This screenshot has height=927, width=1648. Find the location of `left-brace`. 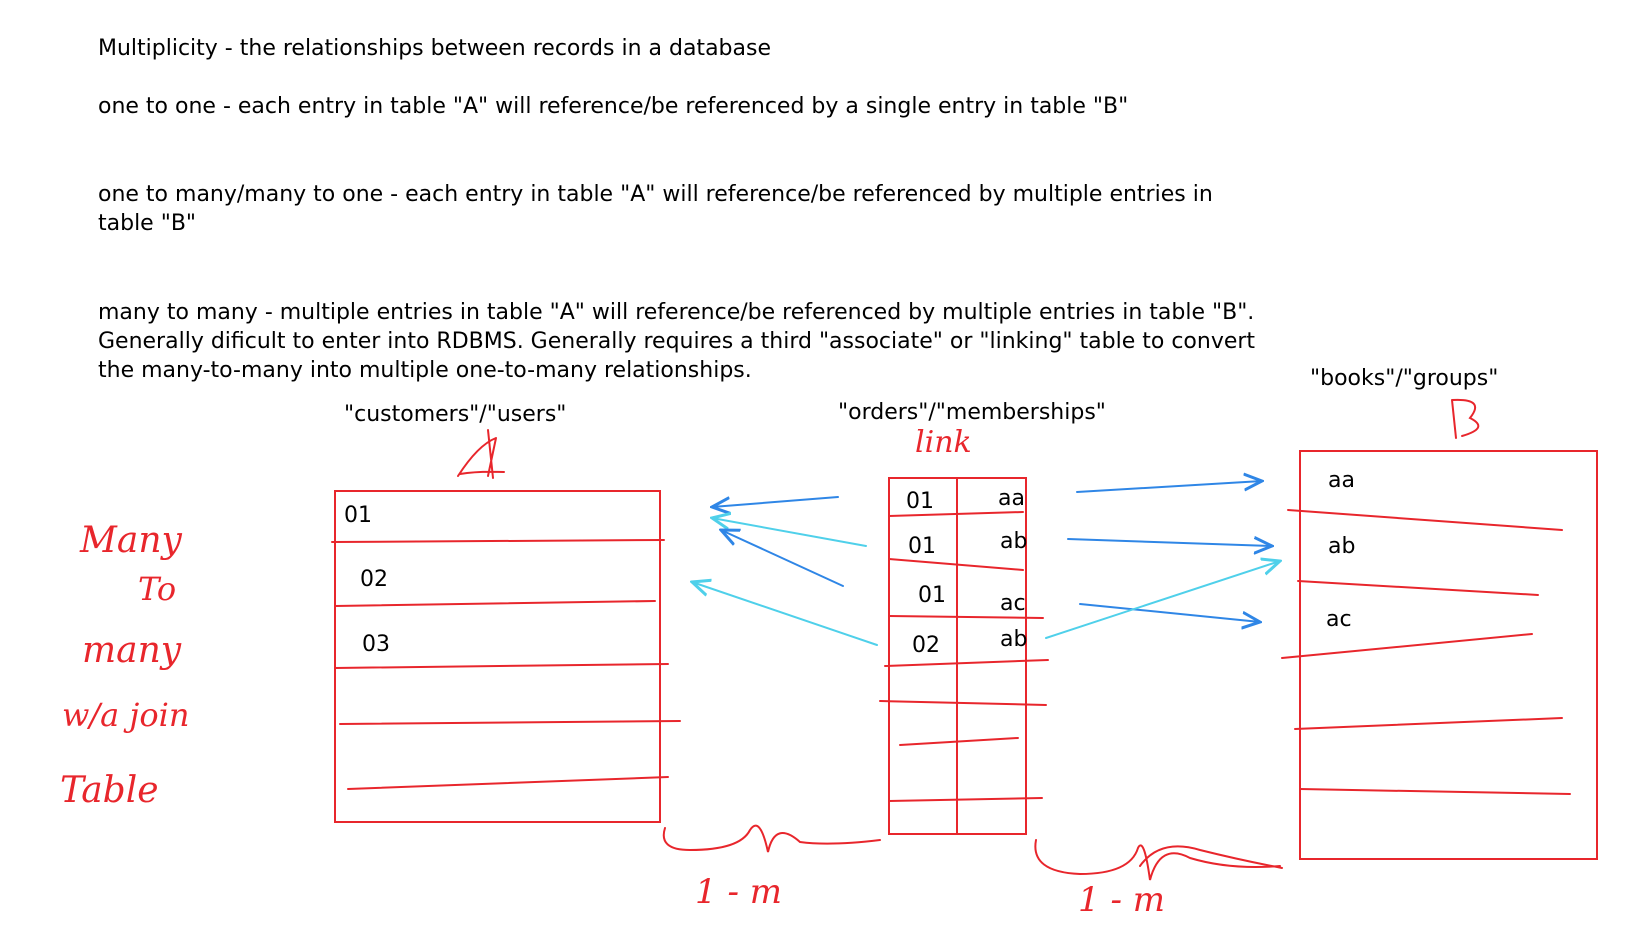

left-brace is located at coordinates (771, 838).